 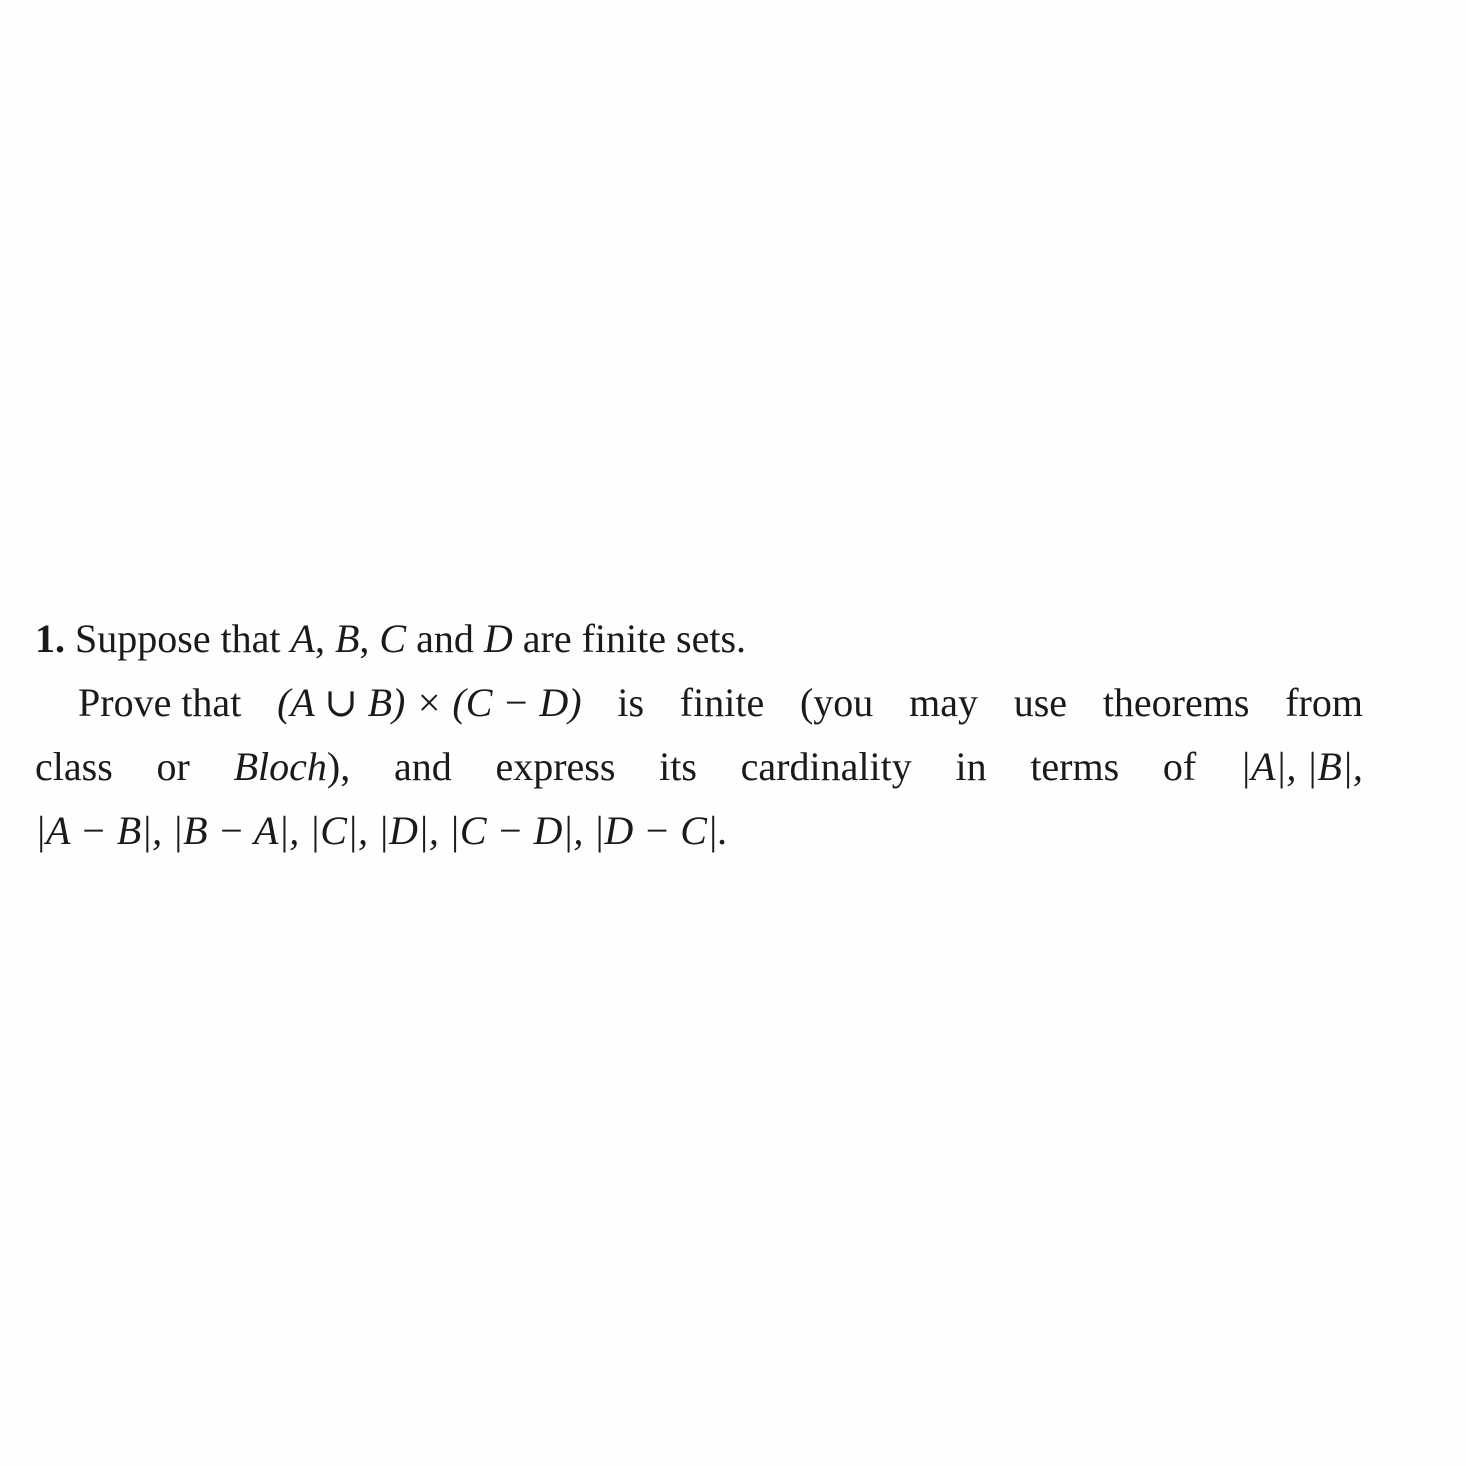 What do you see at coordinates (160, 702) in the screenshot?
I see `prove-text: Prove that` at bounding box center [160, 702].